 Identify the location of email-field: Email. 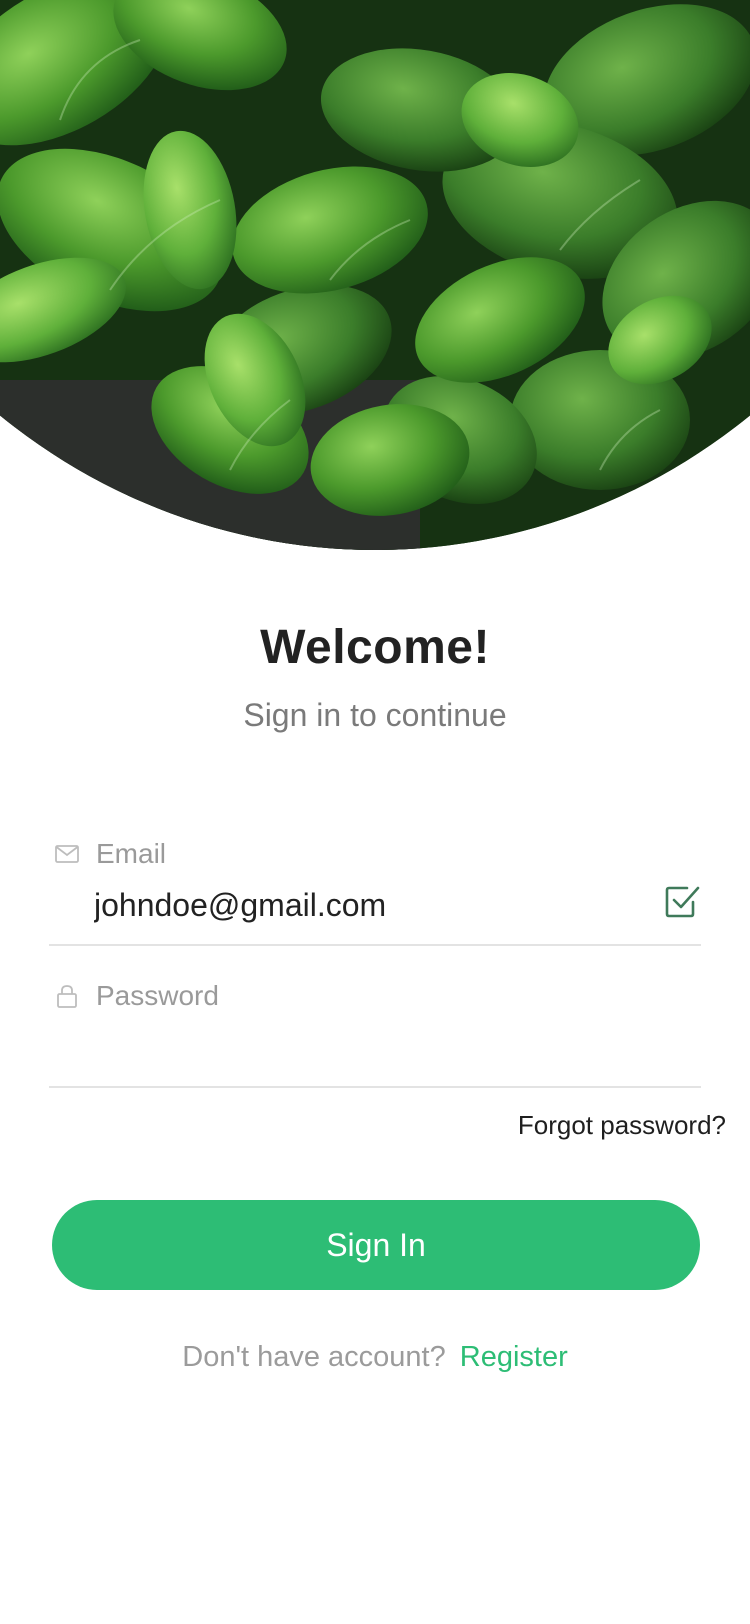
(375, 892).